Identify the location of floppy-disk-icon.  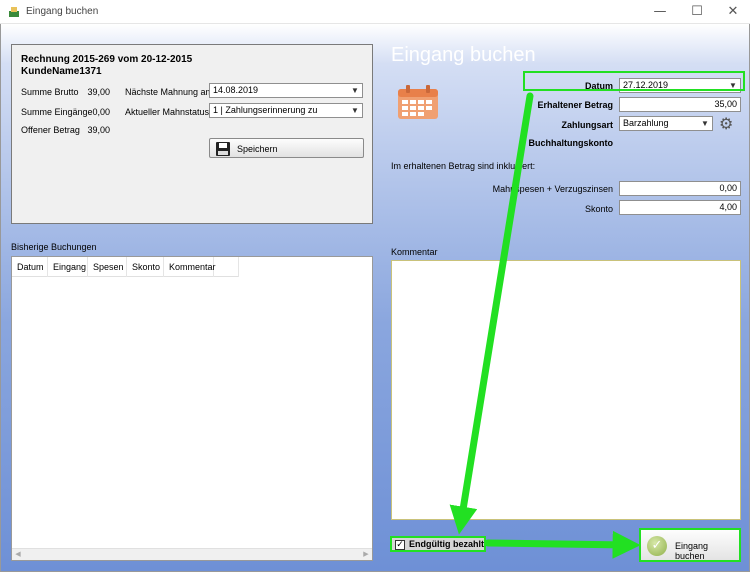
(223, 149).